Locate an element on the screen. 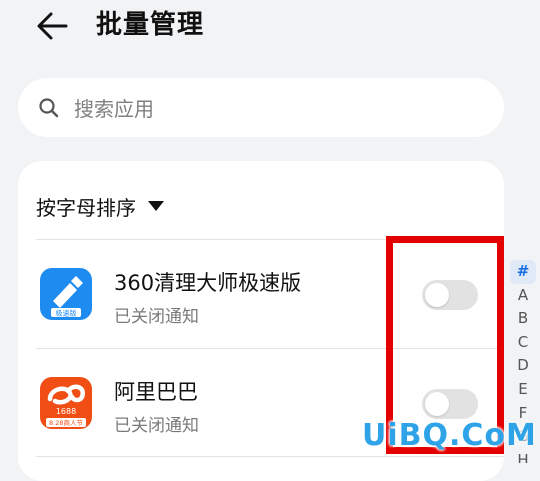 This screenshot has width=540, height=481. page-title: 批量管理 is located at coordinates (150, 25).